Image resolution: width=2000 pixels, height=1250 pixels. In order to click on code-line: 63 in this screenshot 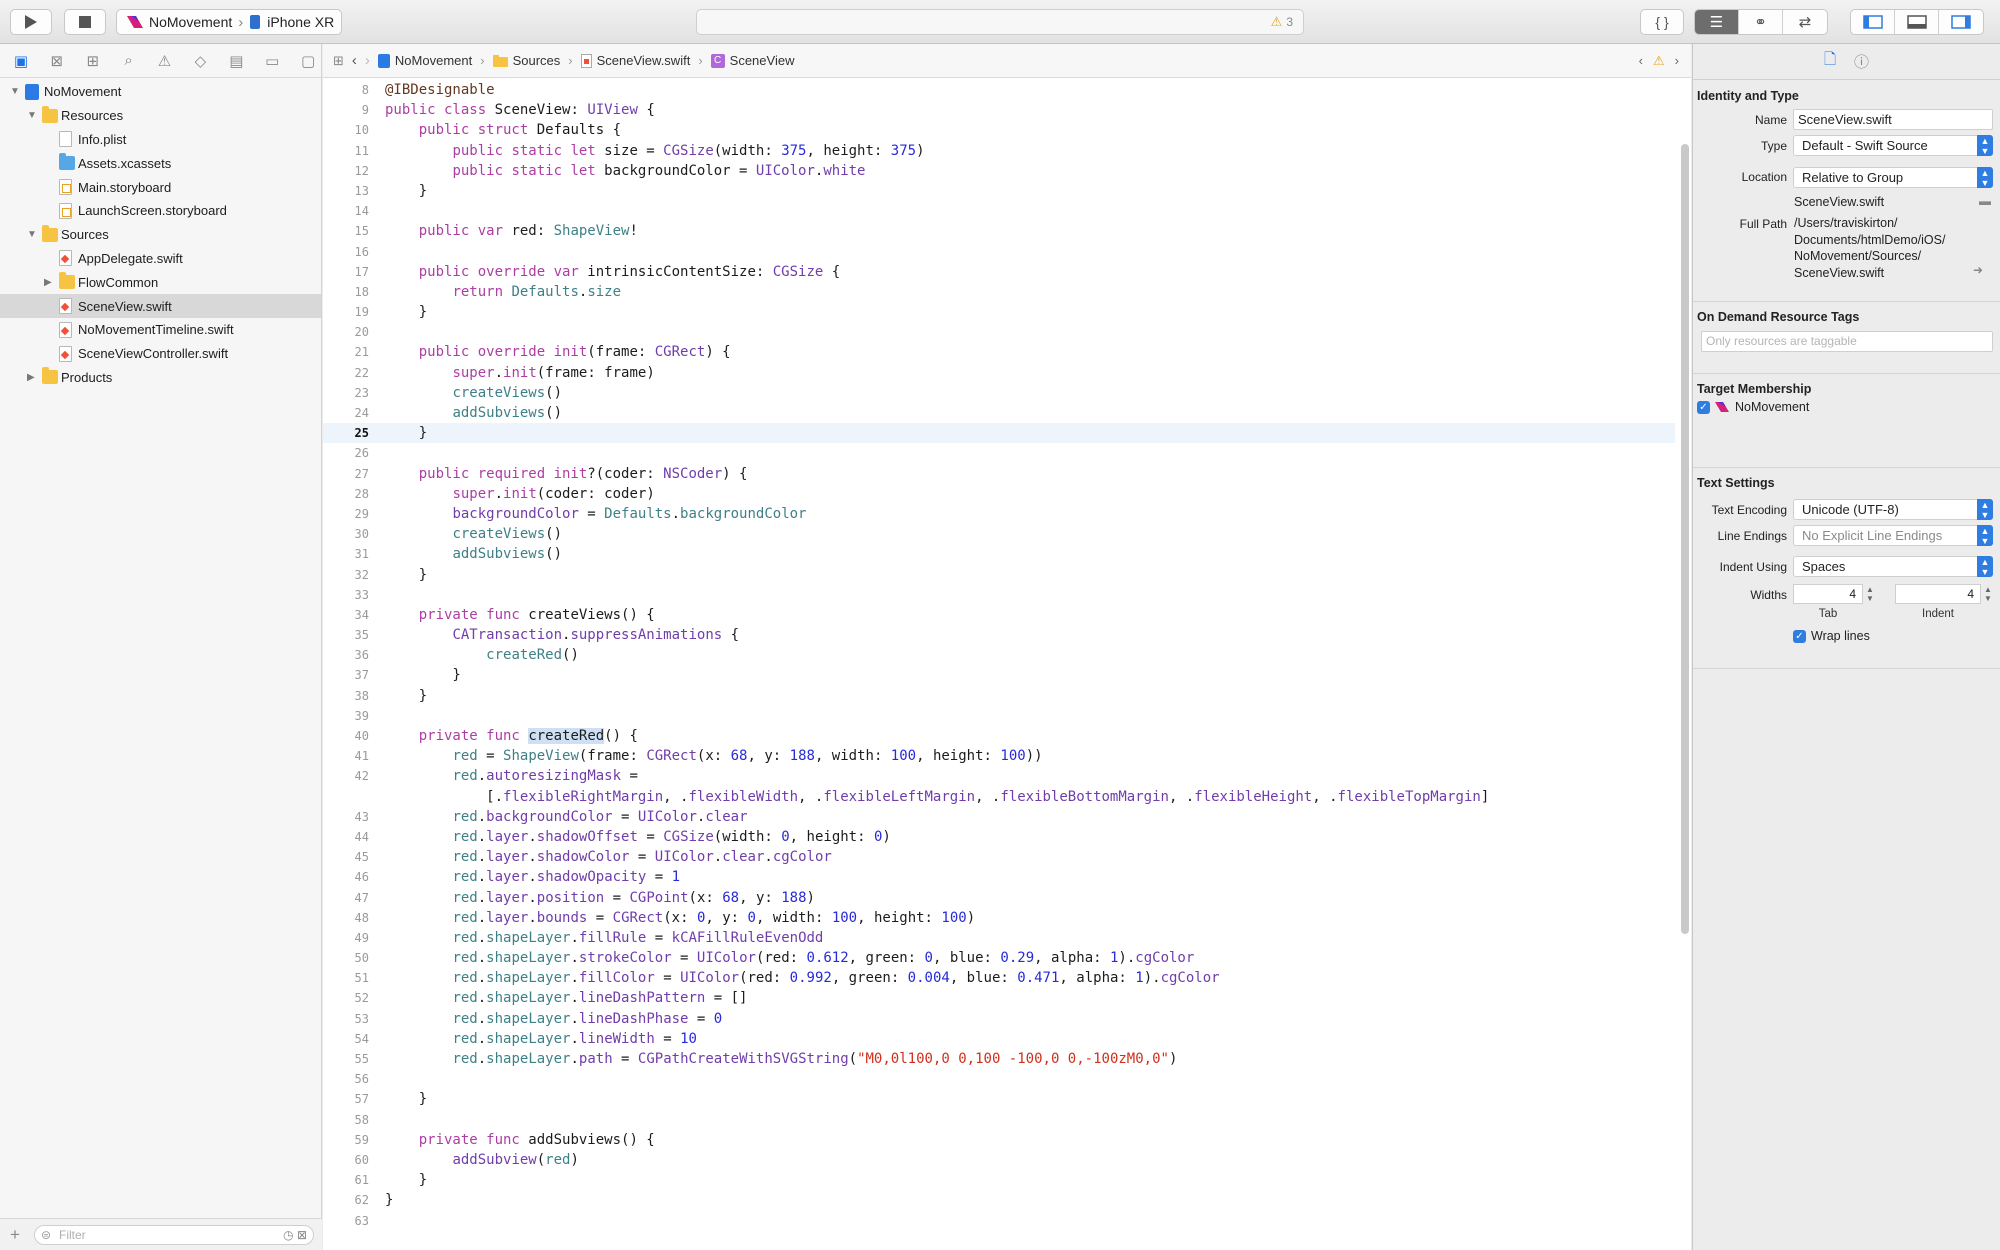, I will do `click(999, 1221)`.